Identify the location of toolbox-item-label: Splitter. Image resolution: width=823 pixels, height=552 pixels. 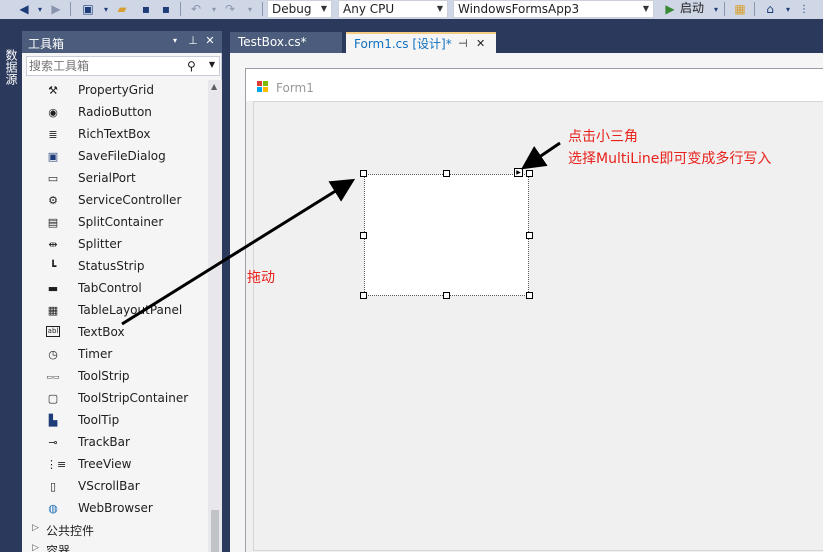
(100, 244).